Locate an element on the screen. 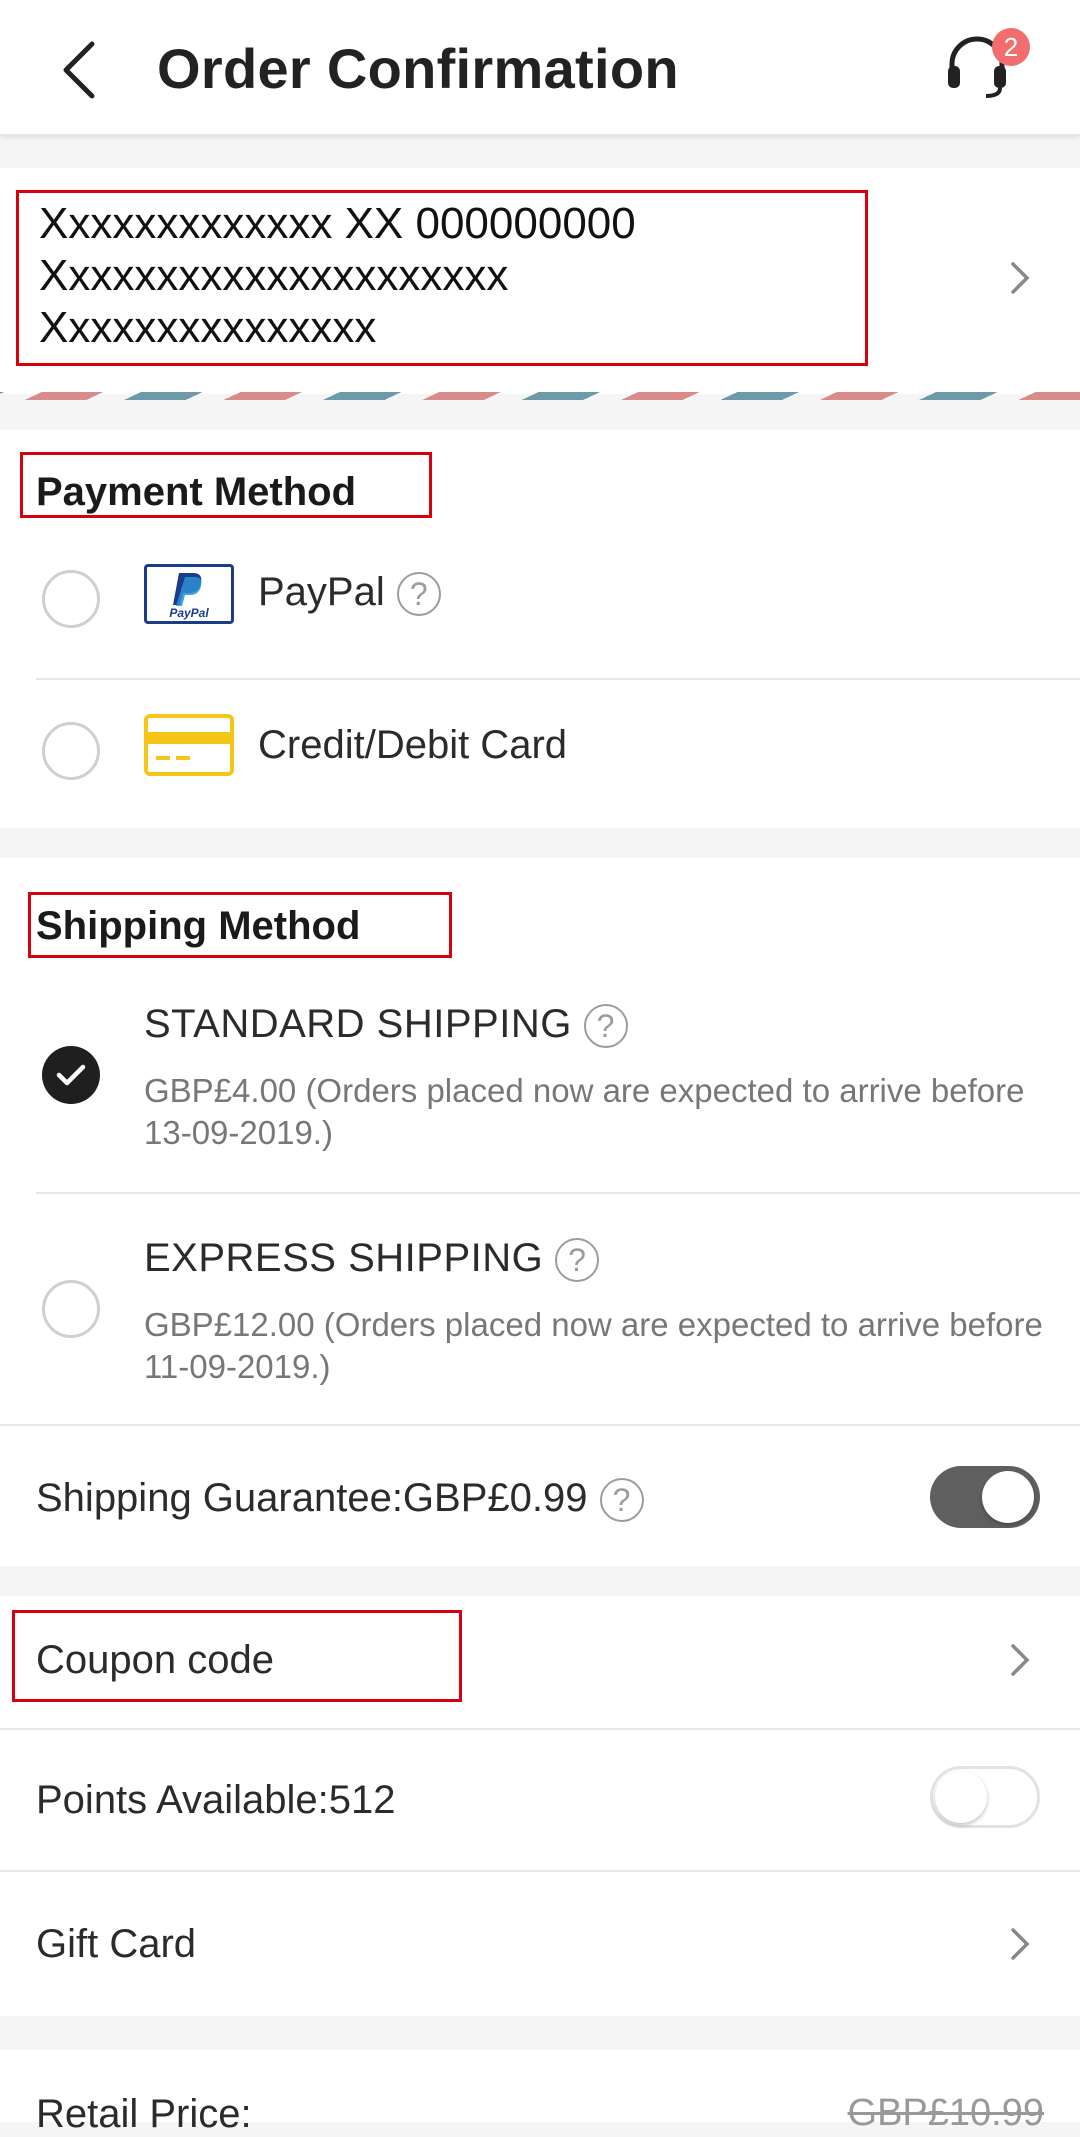  address-line-2: Xxxxxxxxxxxxxxxxxxxxx is located at coordinates (274, 275).